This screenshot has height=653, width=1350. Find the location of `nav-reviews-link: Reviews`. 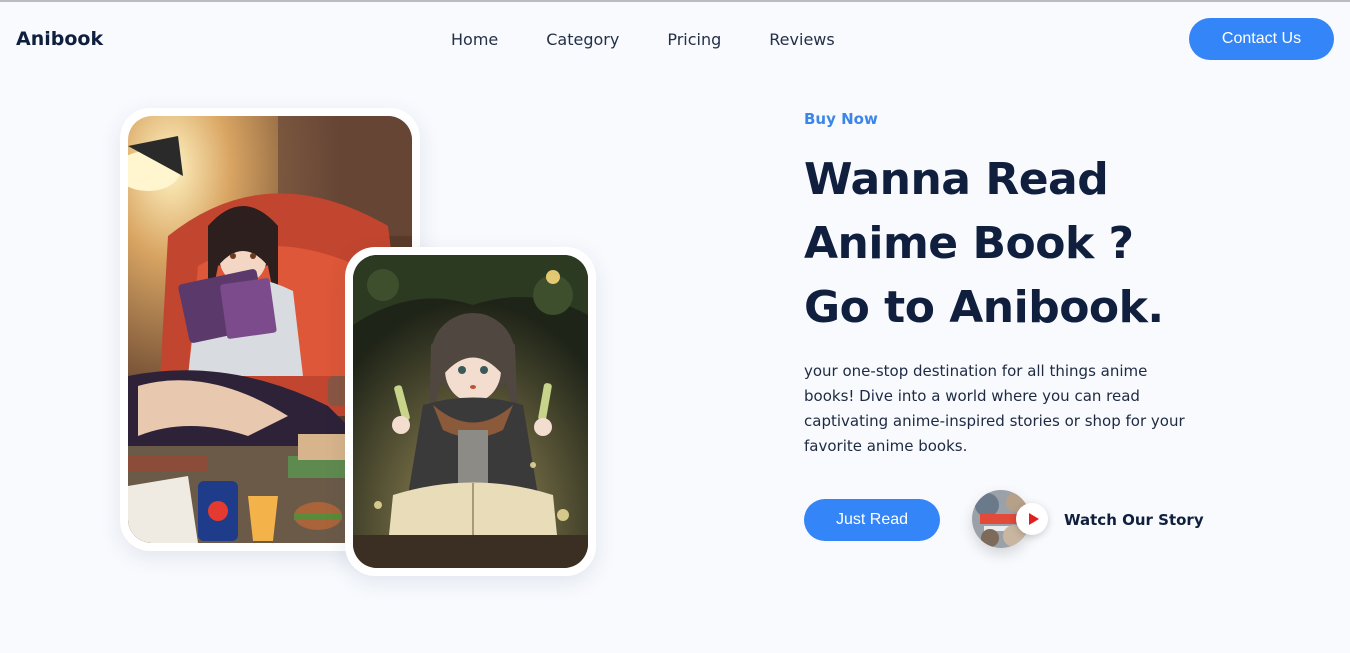

nav-reviews-link: Reviews is located at coordinates (801, 39).